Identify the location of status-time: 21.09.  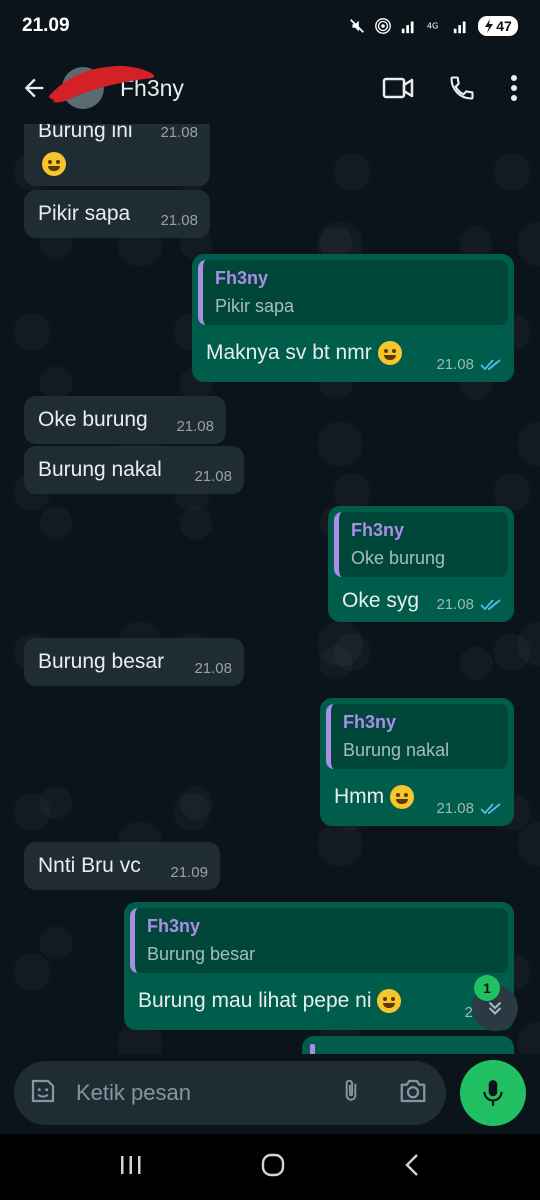
(46, 25).